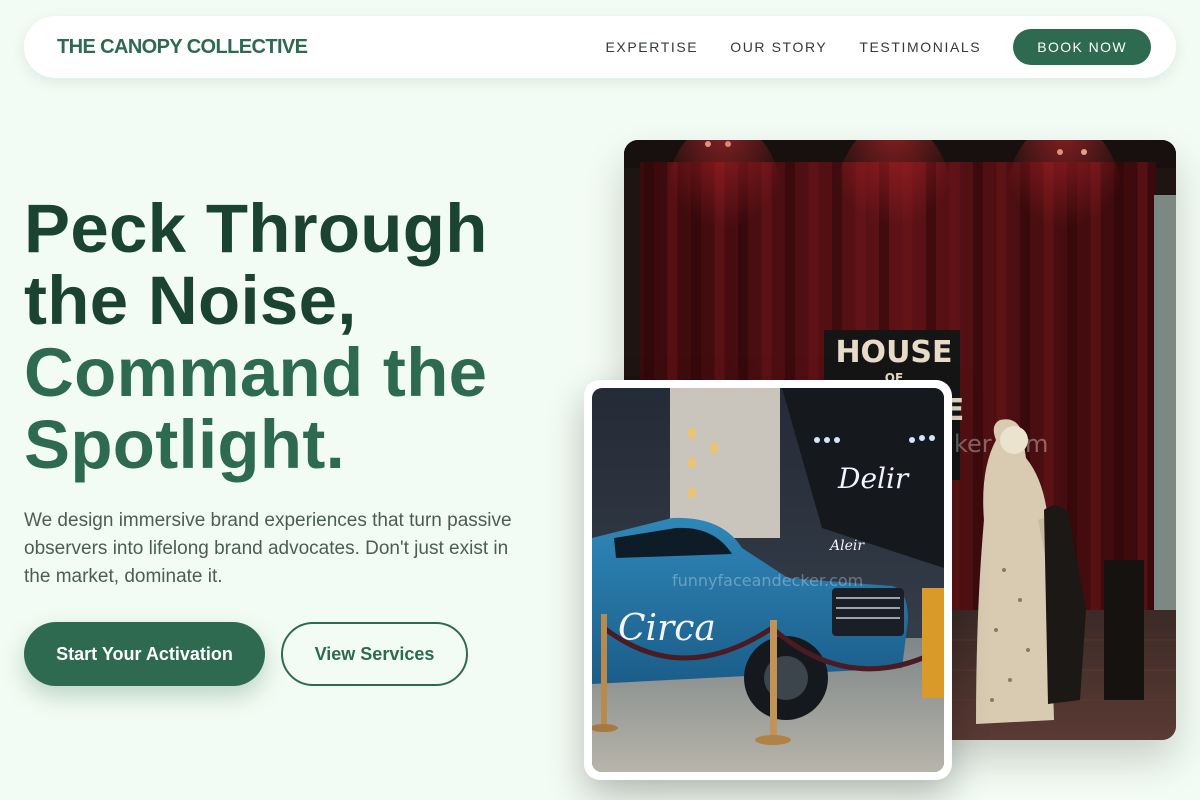 This screenshot has width=1200, height=800. I want to click on book-now-button: BOOK NOW, so click(1082, 47).